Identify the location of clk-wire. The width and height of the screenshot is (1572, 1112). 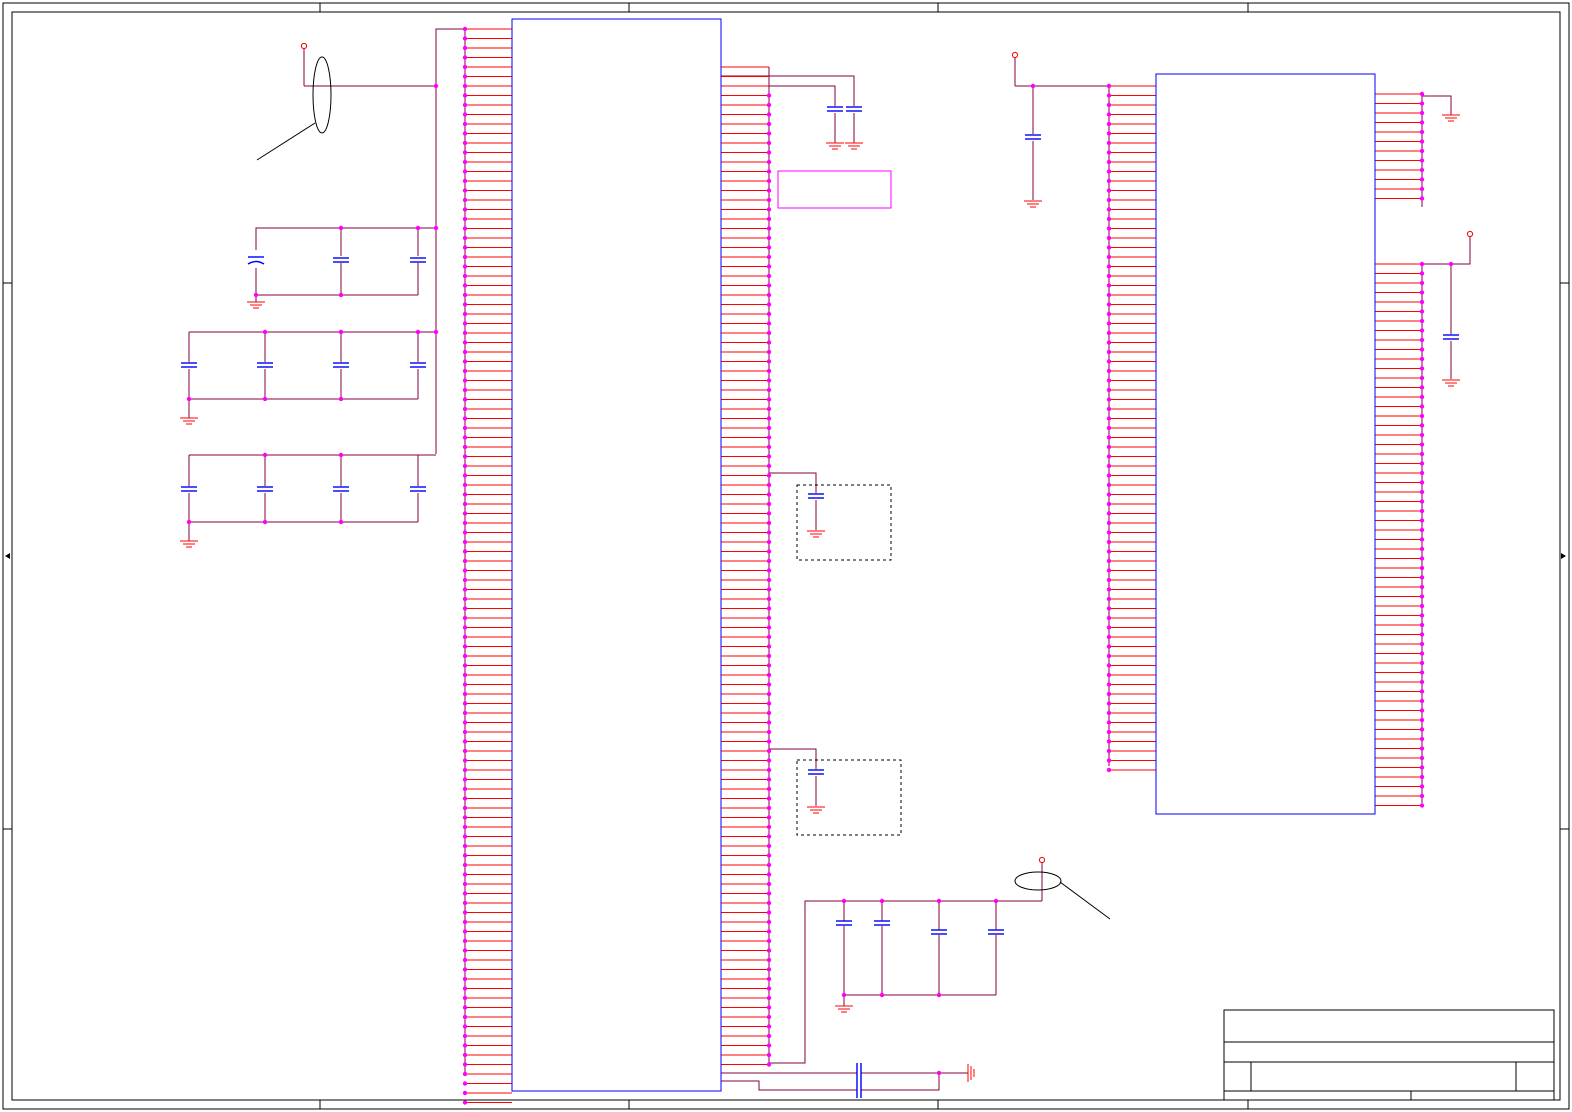
(900, 1082).